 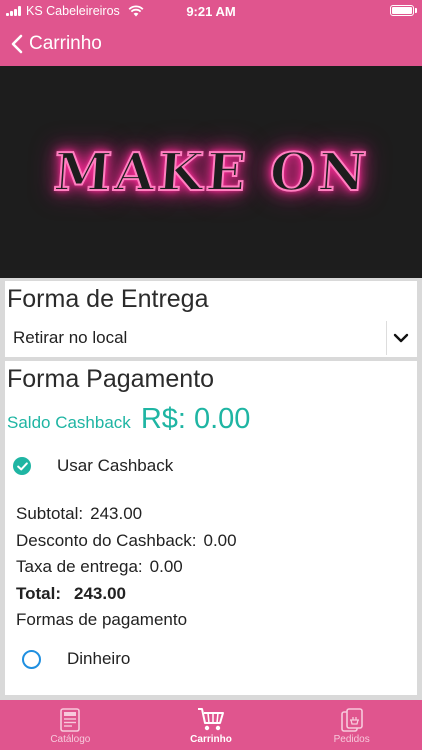 I want to click on app-header: KS Cabeleireiros 9:21 AM Carrinho, so click(x=211, y=33).